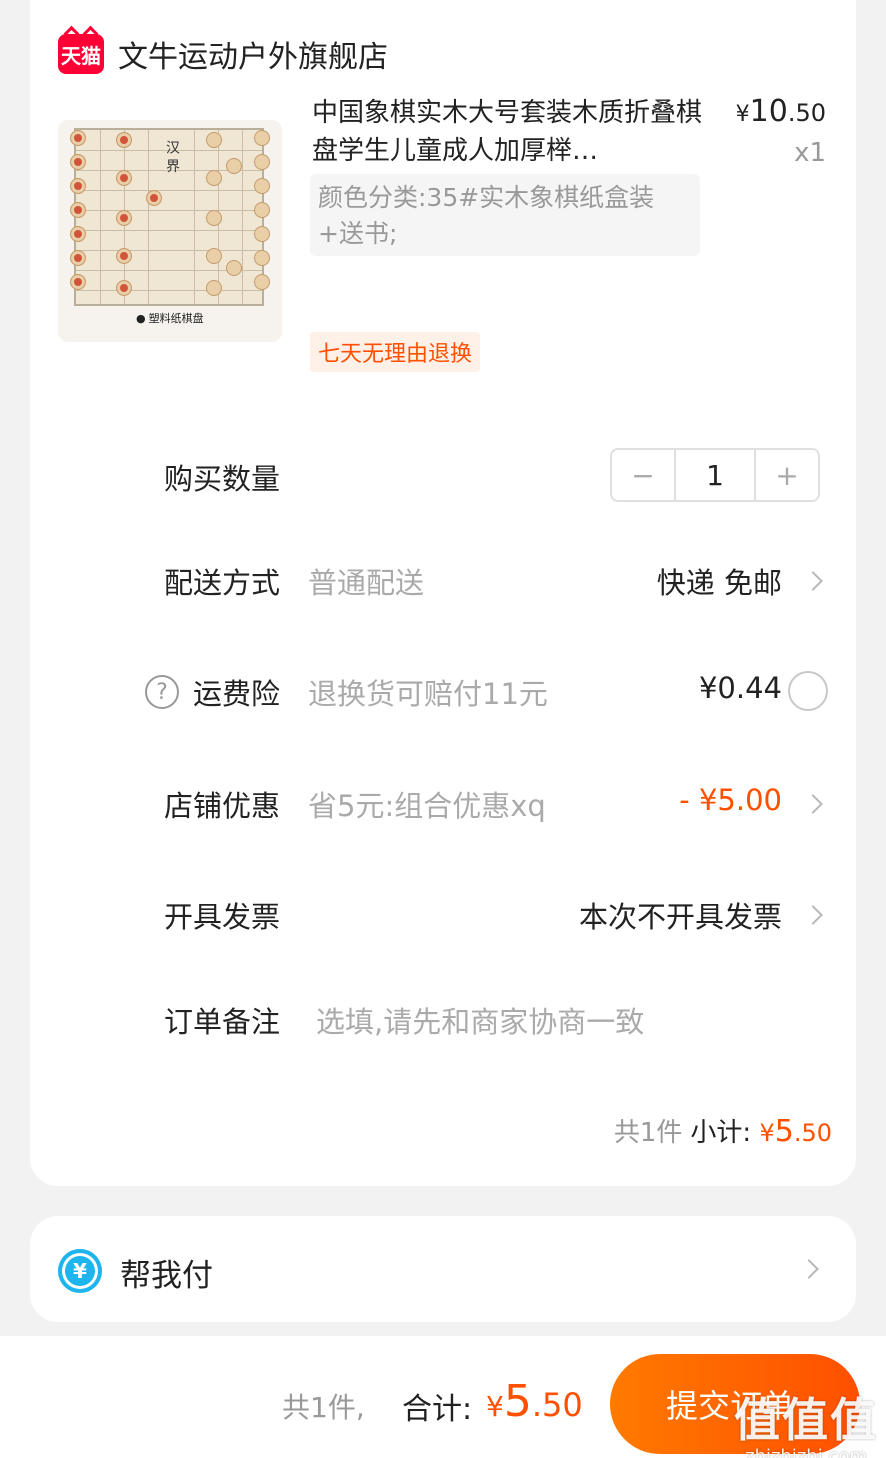  I want to click on increase-button: +, so click(787, 475).